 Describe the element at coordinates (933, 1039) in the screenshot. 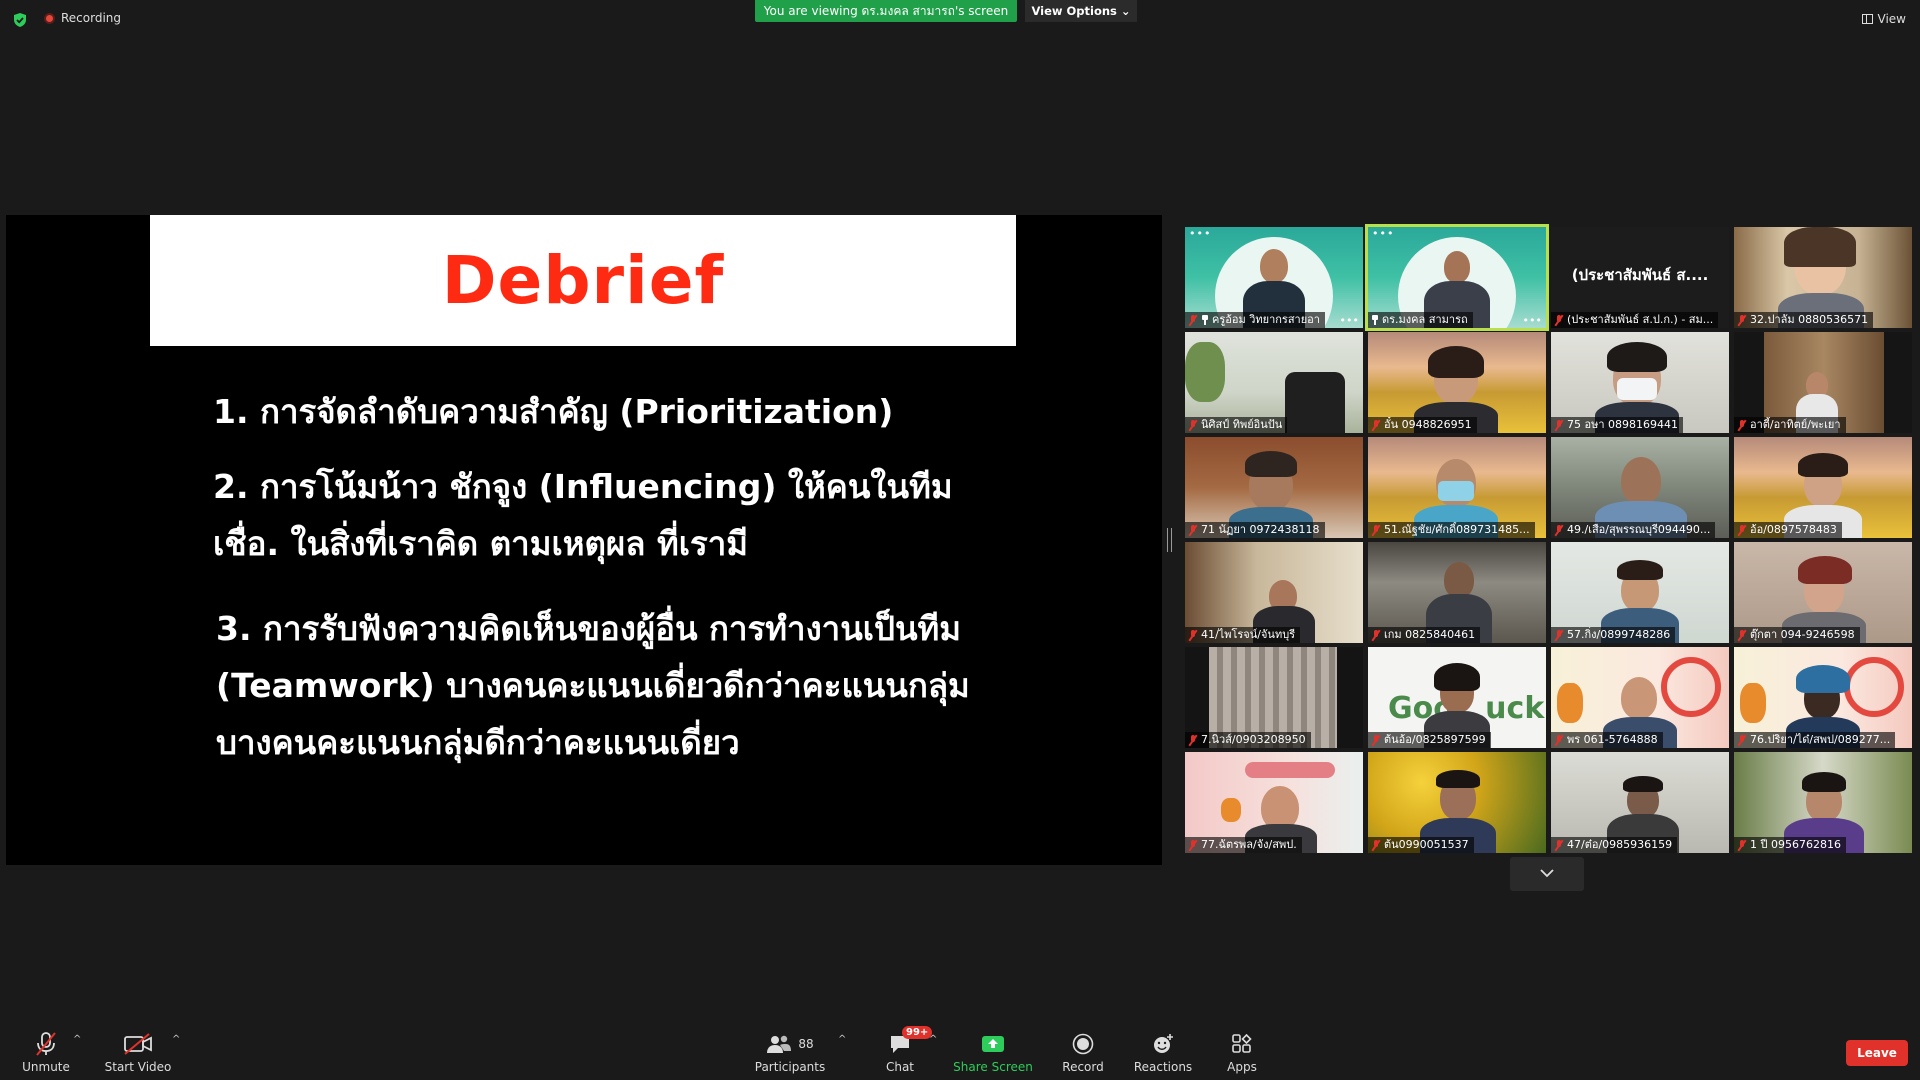

I see `chat-options-caret: ^` at that location.